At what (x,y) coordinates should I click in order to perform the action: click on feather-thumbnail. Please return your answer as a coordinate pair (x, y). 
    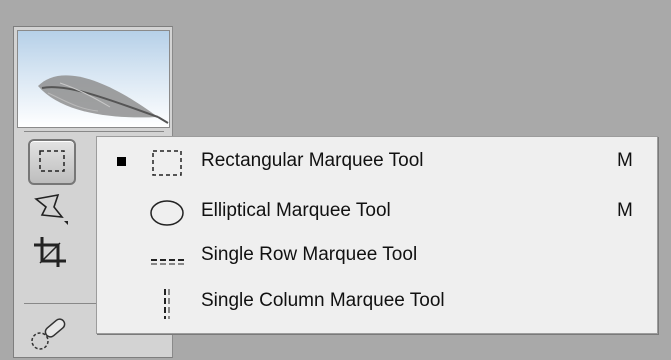
    Looking at the image, I should click on (93, 79).